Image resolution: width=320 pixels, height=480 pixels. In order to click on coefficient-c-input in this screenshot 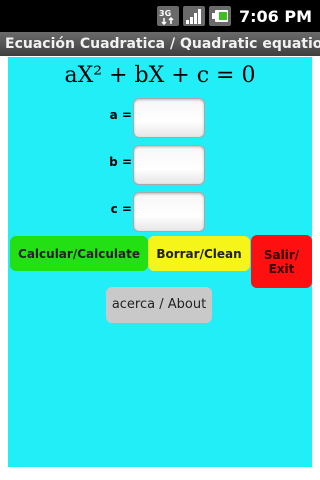, I will do `click(169, 212)`.